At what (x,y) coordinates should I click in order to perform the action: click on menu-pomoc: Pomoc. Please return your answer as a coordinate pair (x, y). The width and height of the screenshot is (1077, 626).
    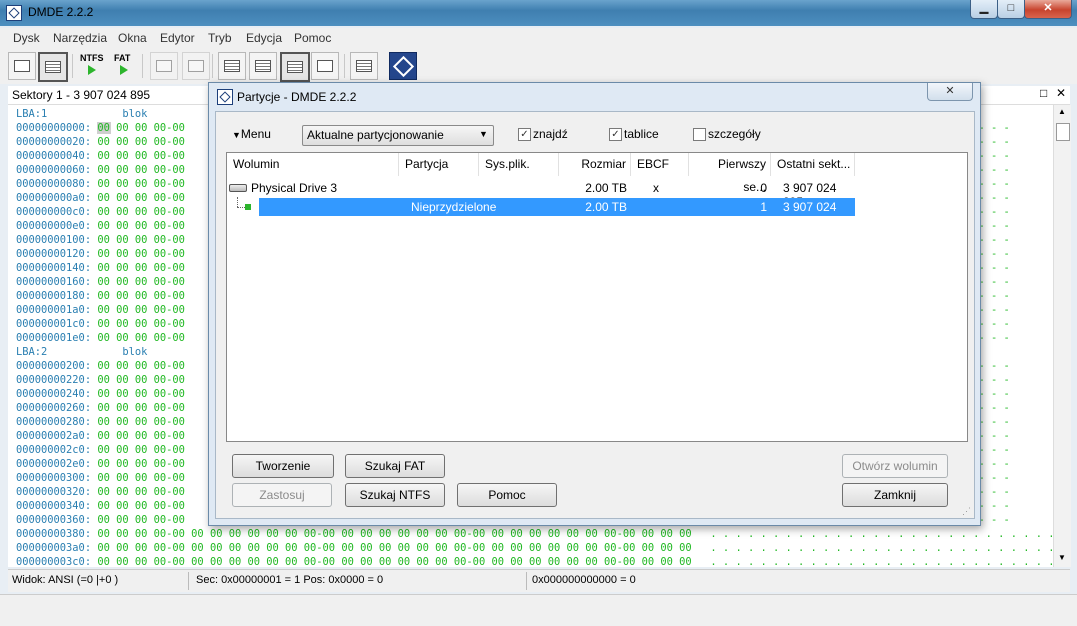
    Looking at the image, I should click on (312, 38).